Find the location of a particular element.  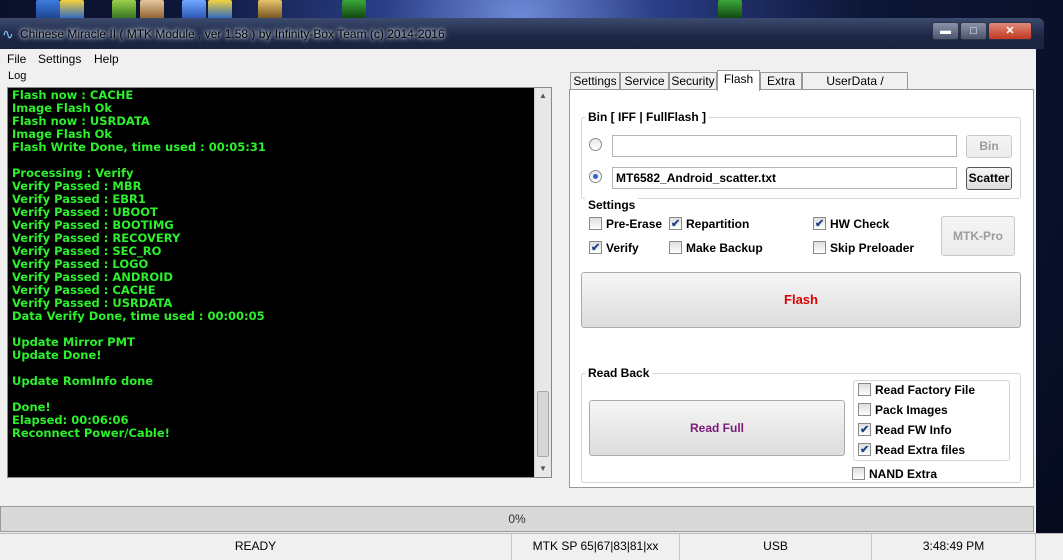

log-label: Log is located at coordinates (17, 76).